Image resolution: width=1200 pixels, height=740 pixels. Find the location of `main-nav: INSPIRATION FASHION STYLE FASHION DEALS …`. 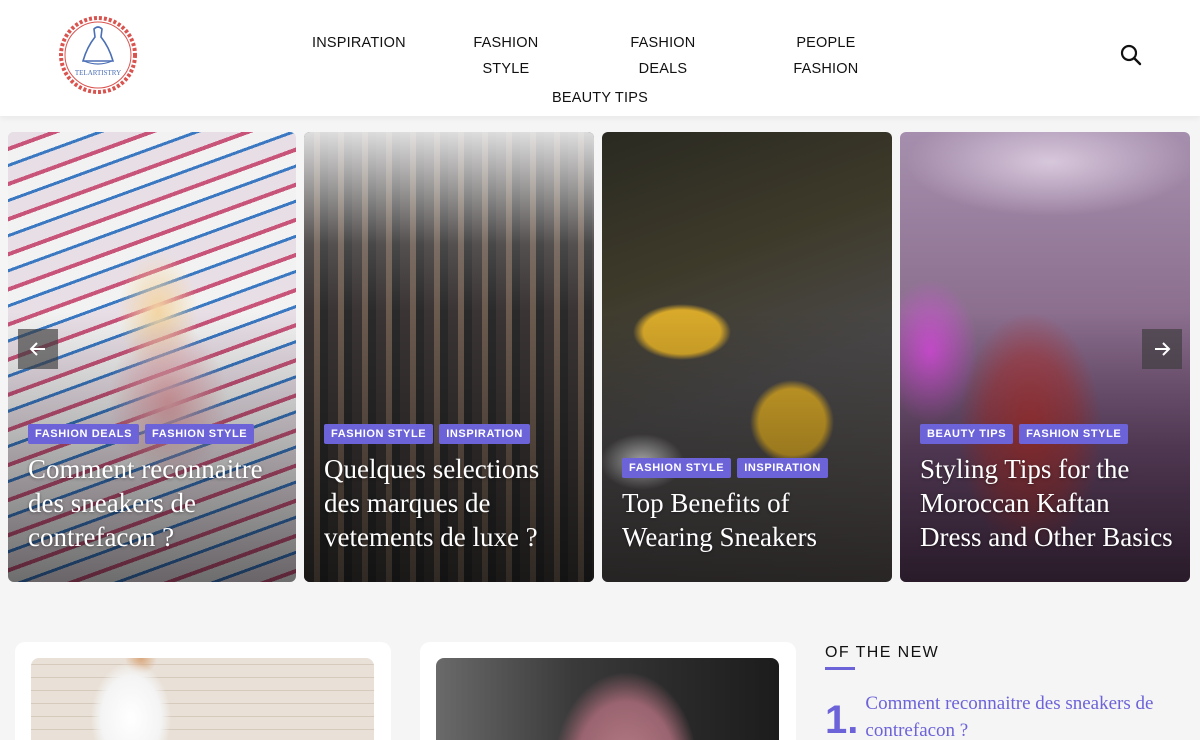

main-nav: INSPIRATION FASHION STYLE FASHION DEALS … is located at coordinates (600, 70).